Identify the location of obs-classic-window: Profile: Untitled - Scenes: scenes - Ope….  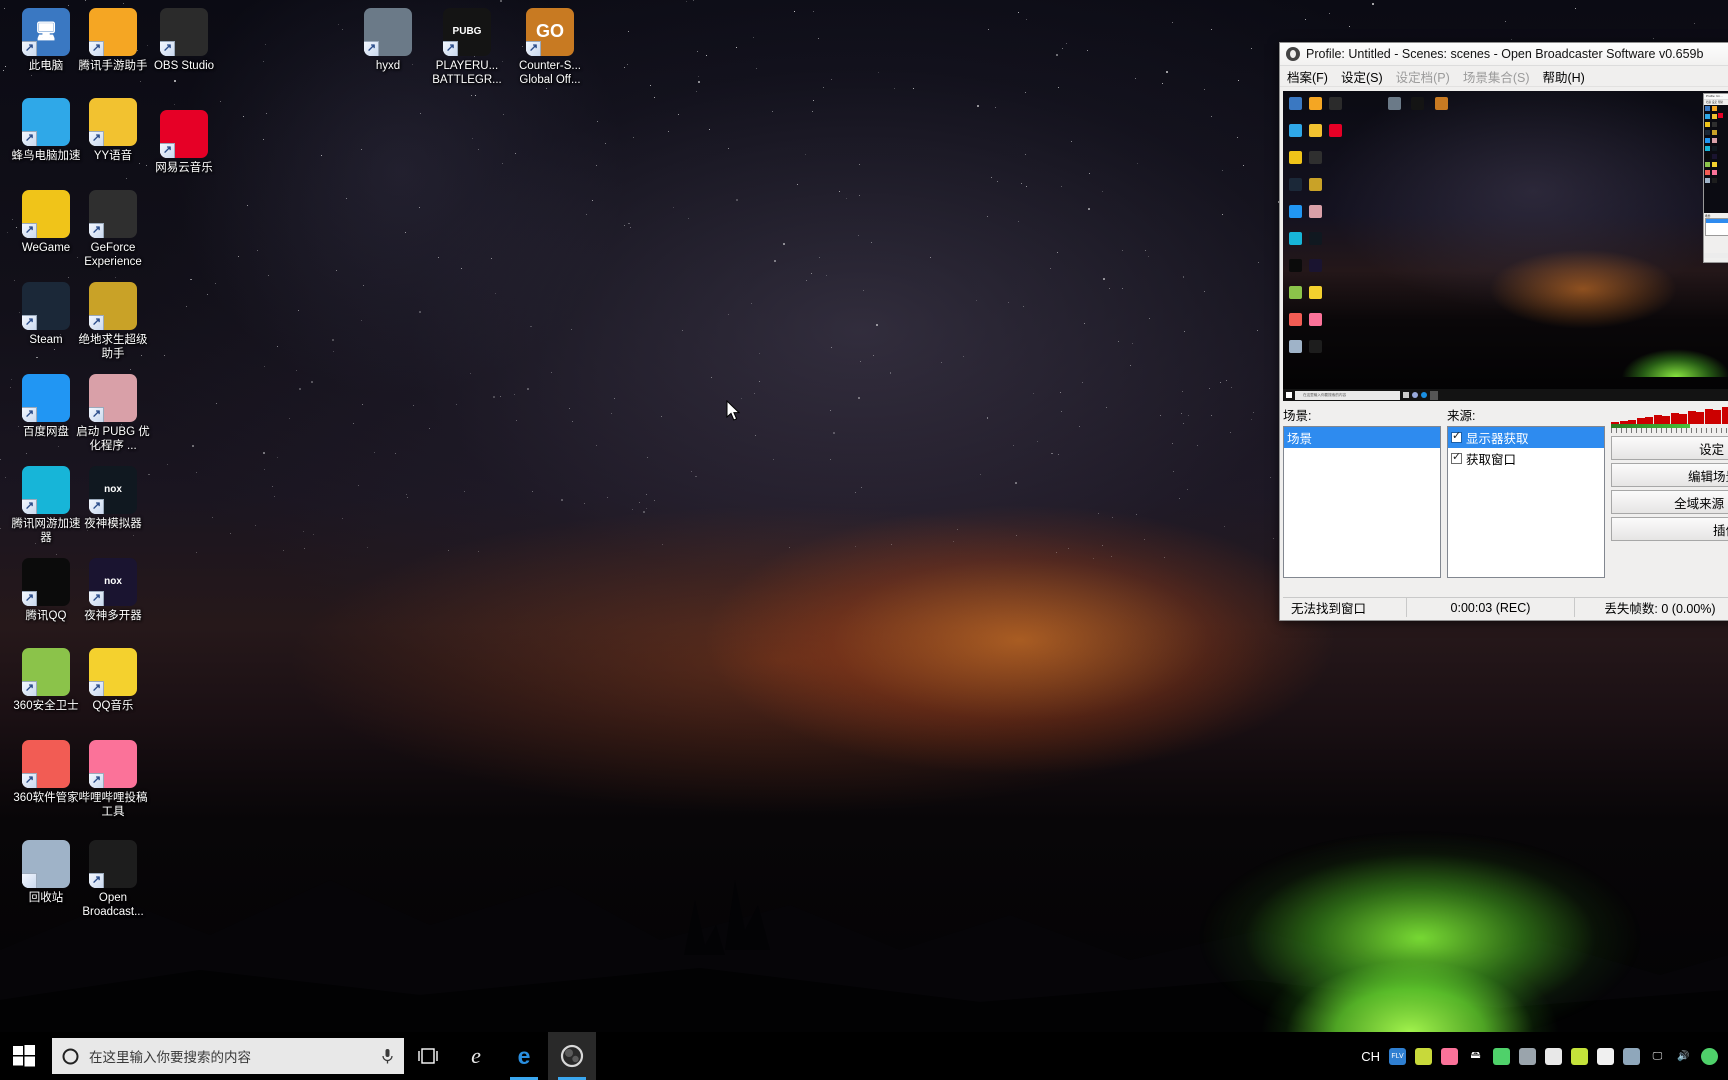
(1503, 331).